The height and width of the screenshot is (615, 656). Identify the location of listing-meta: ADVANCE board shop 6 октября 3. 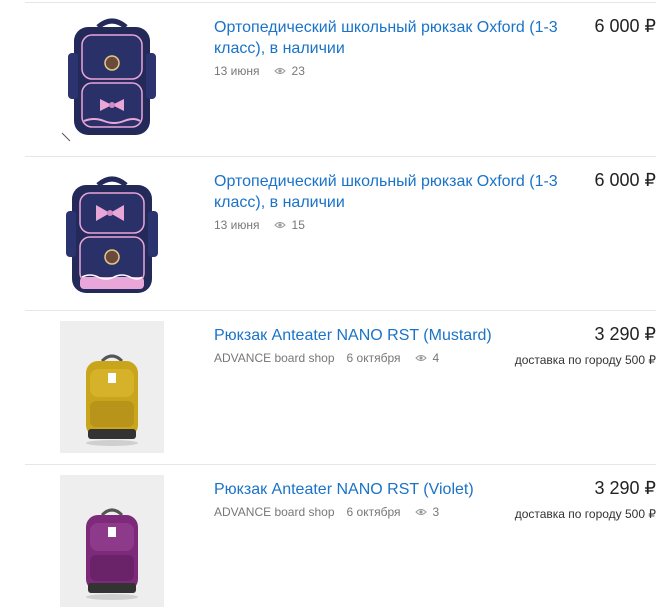
(326, 512).